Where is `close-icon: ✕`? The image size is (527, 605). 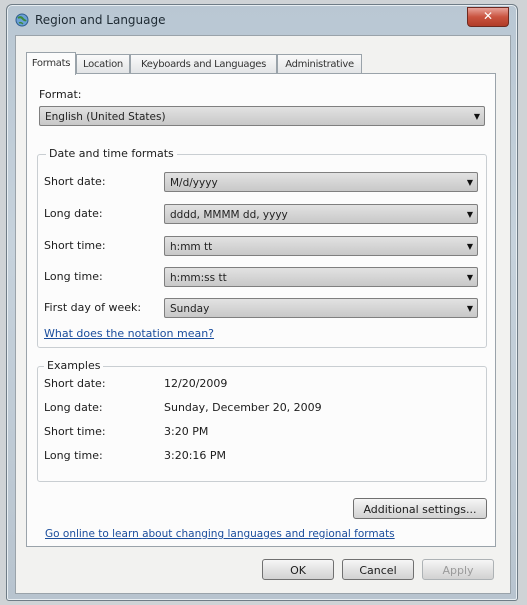 close-icon: ✕ is located at coordinates (488, 16).